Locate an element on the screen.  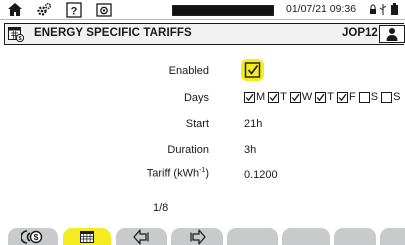
datetime: 01/07/21 09:36 is located at coordinates (321, 9).